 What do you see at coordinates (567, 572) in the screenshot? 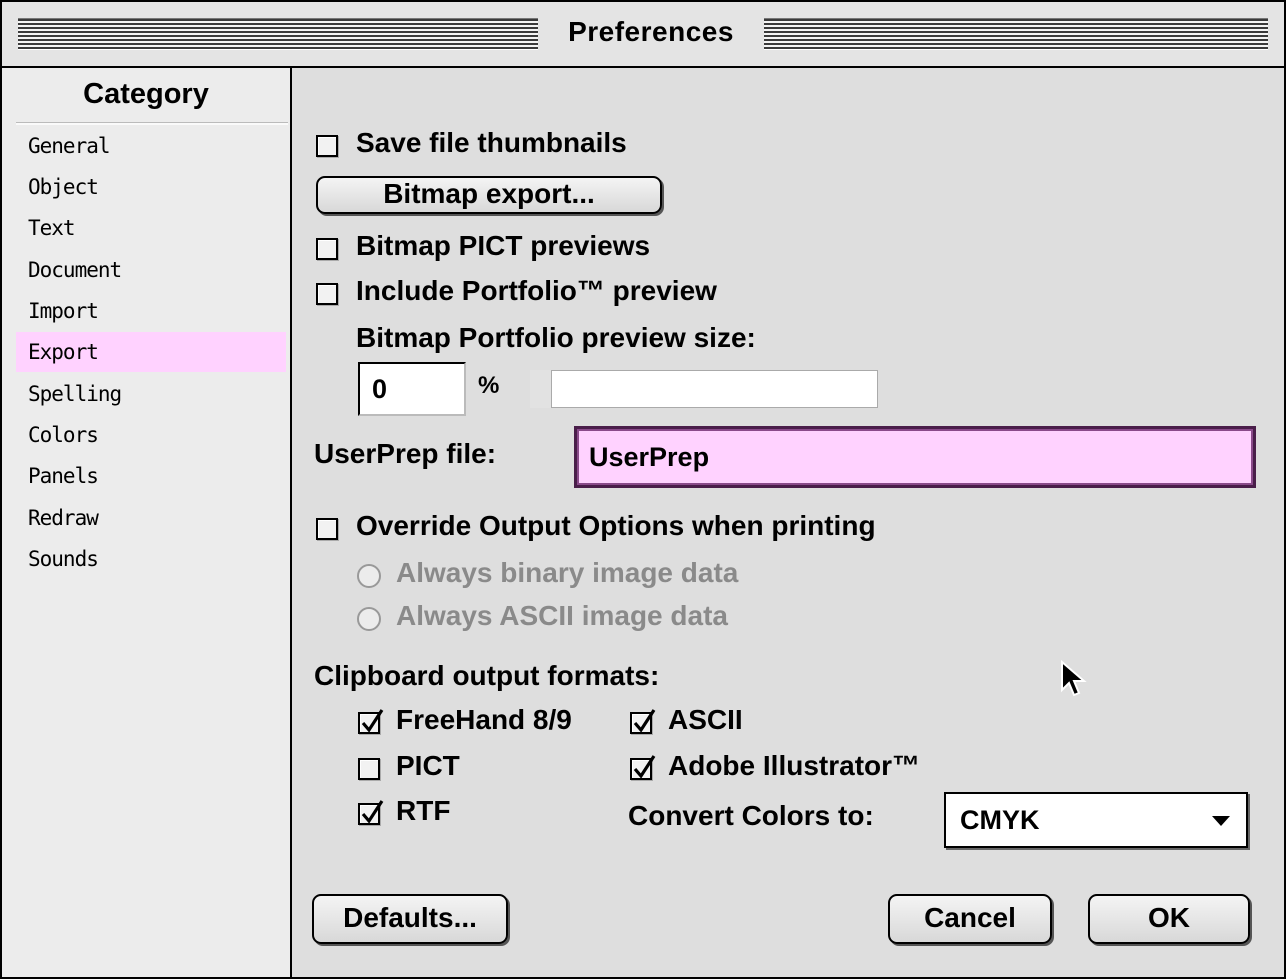
I see `radio-binary-label: Always binary image data` at bounding box center [567, 572].